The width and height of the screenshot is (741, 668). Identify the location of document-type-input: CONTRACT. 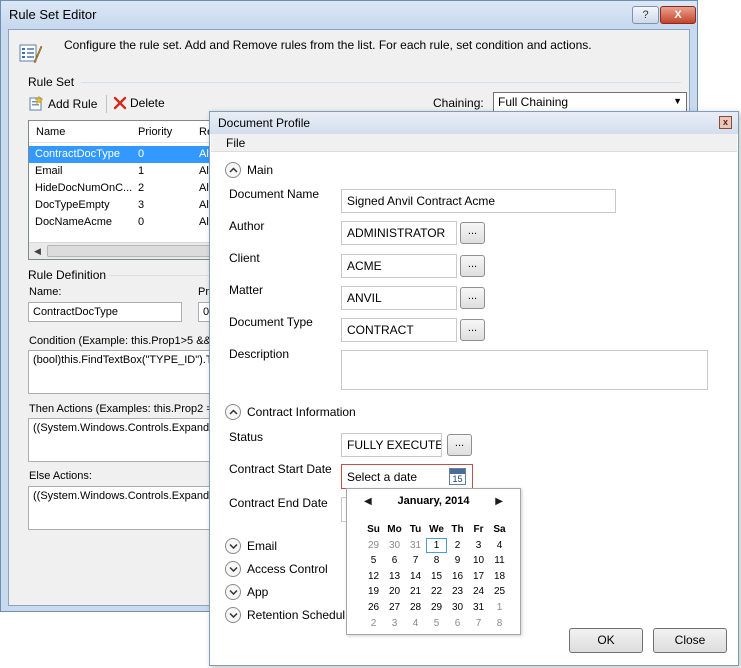
(399, 330).